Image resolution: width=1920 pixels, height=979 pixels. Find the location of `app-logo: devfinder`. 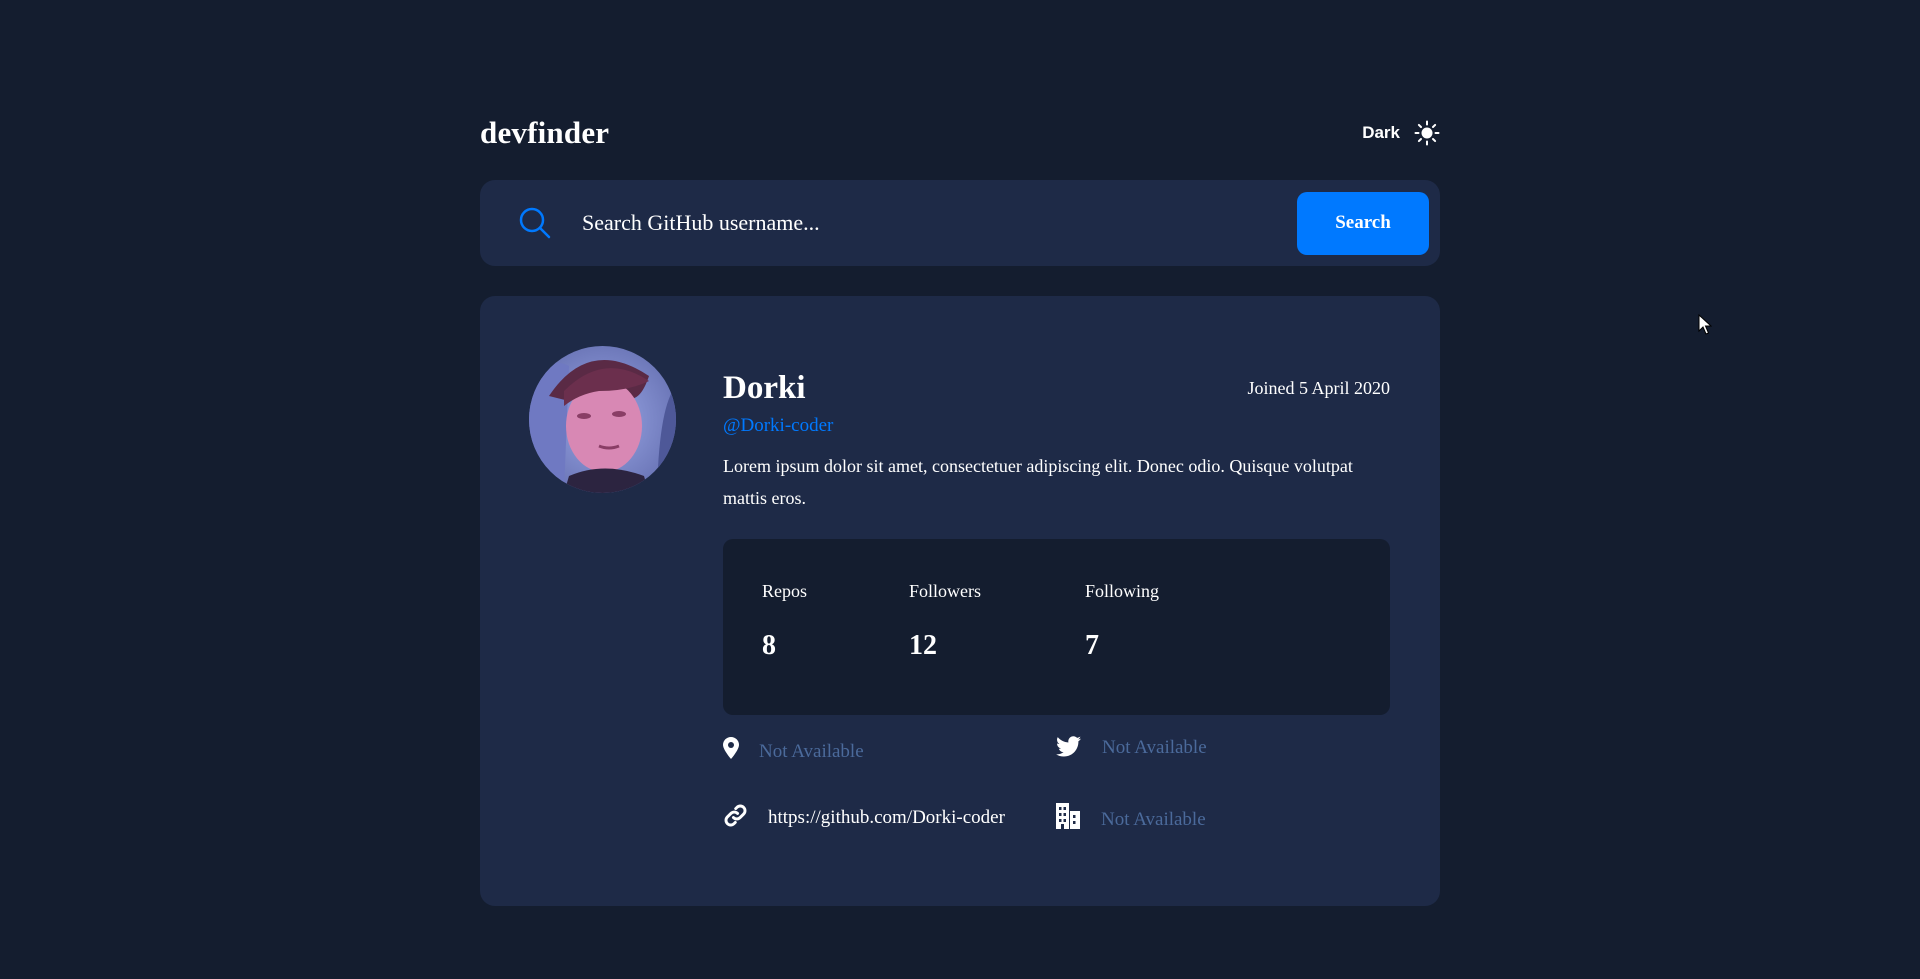

app-logo: devfinder is located at coordinates (545, 132).